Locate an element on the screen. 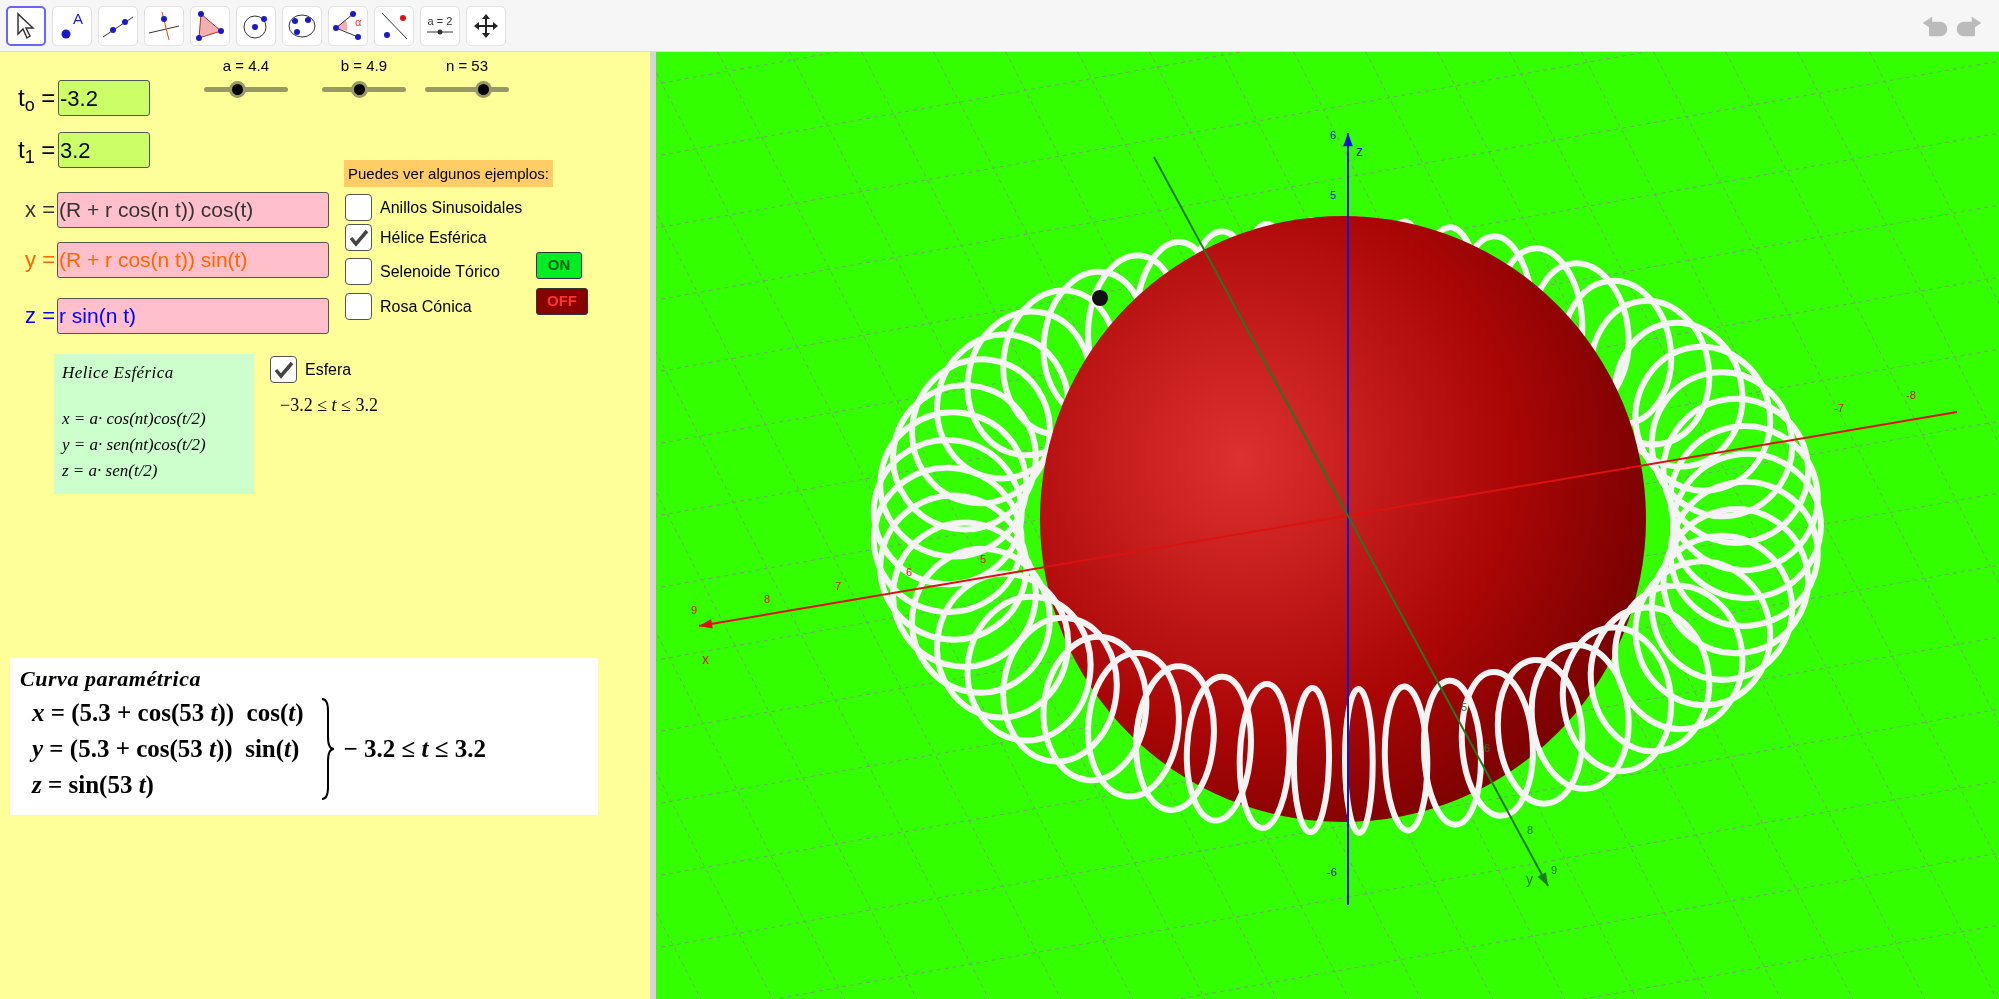 Image resolution: width=1999 pixels, height=999 pixels. point-letter: A is located at coordinates (78, 18).